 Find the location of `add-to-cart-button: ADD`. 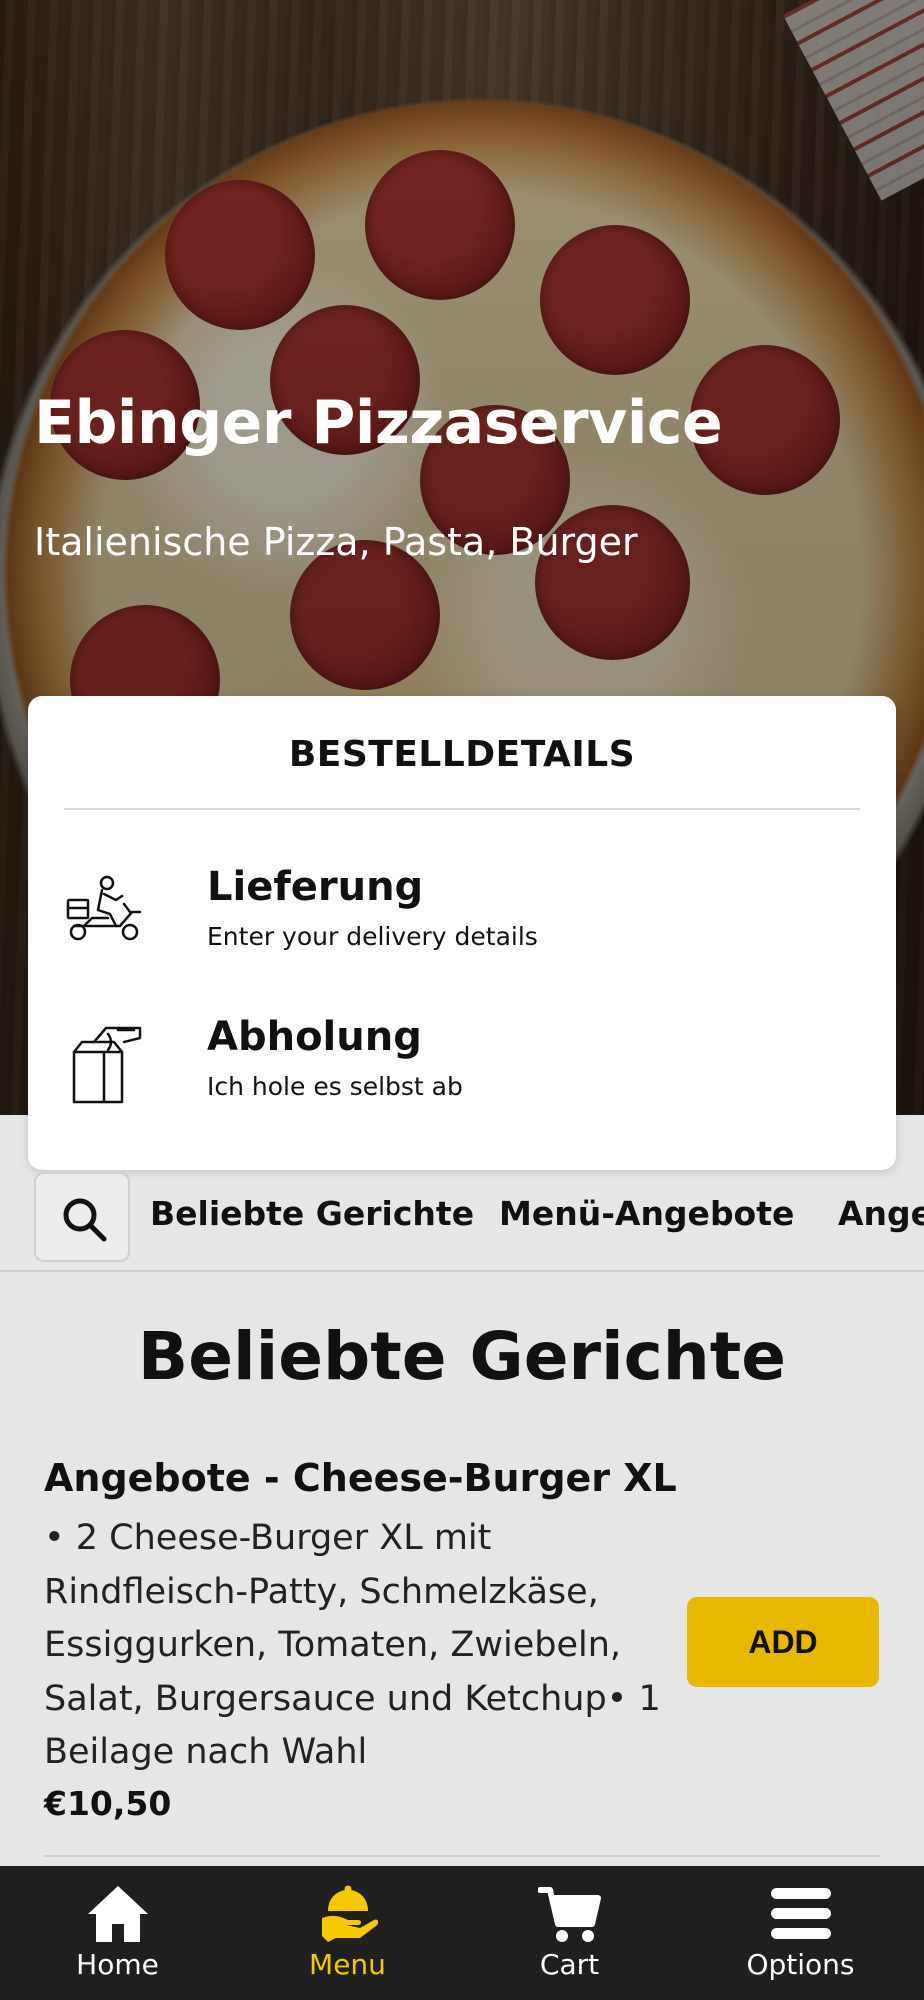

add-to-cart-button: ADD is located at coordinates (783, 1642).